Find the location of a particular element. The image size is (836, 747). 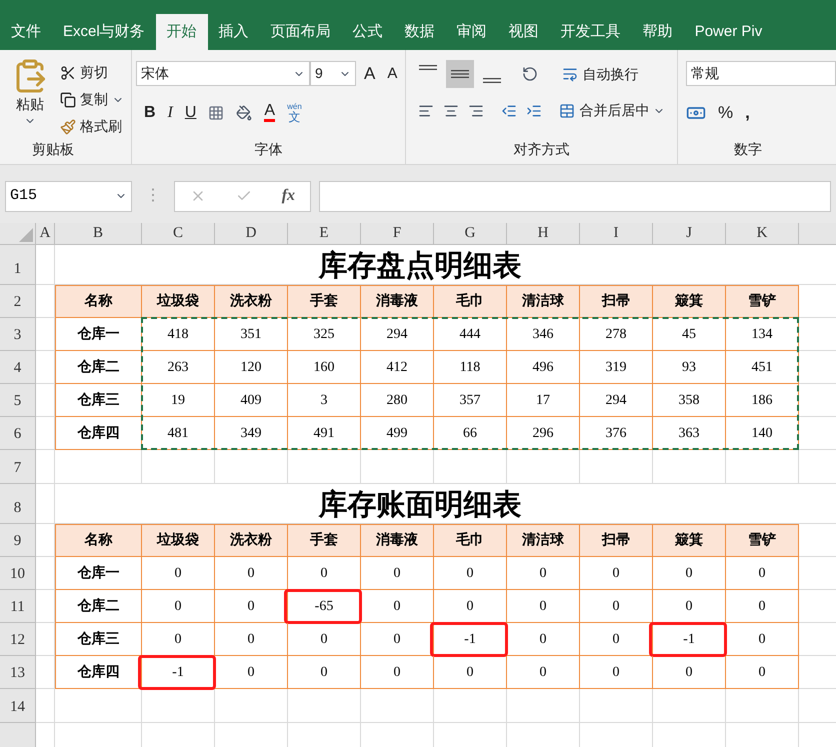

ribbon-tab: 视图 is located at coordinates (524, 32).